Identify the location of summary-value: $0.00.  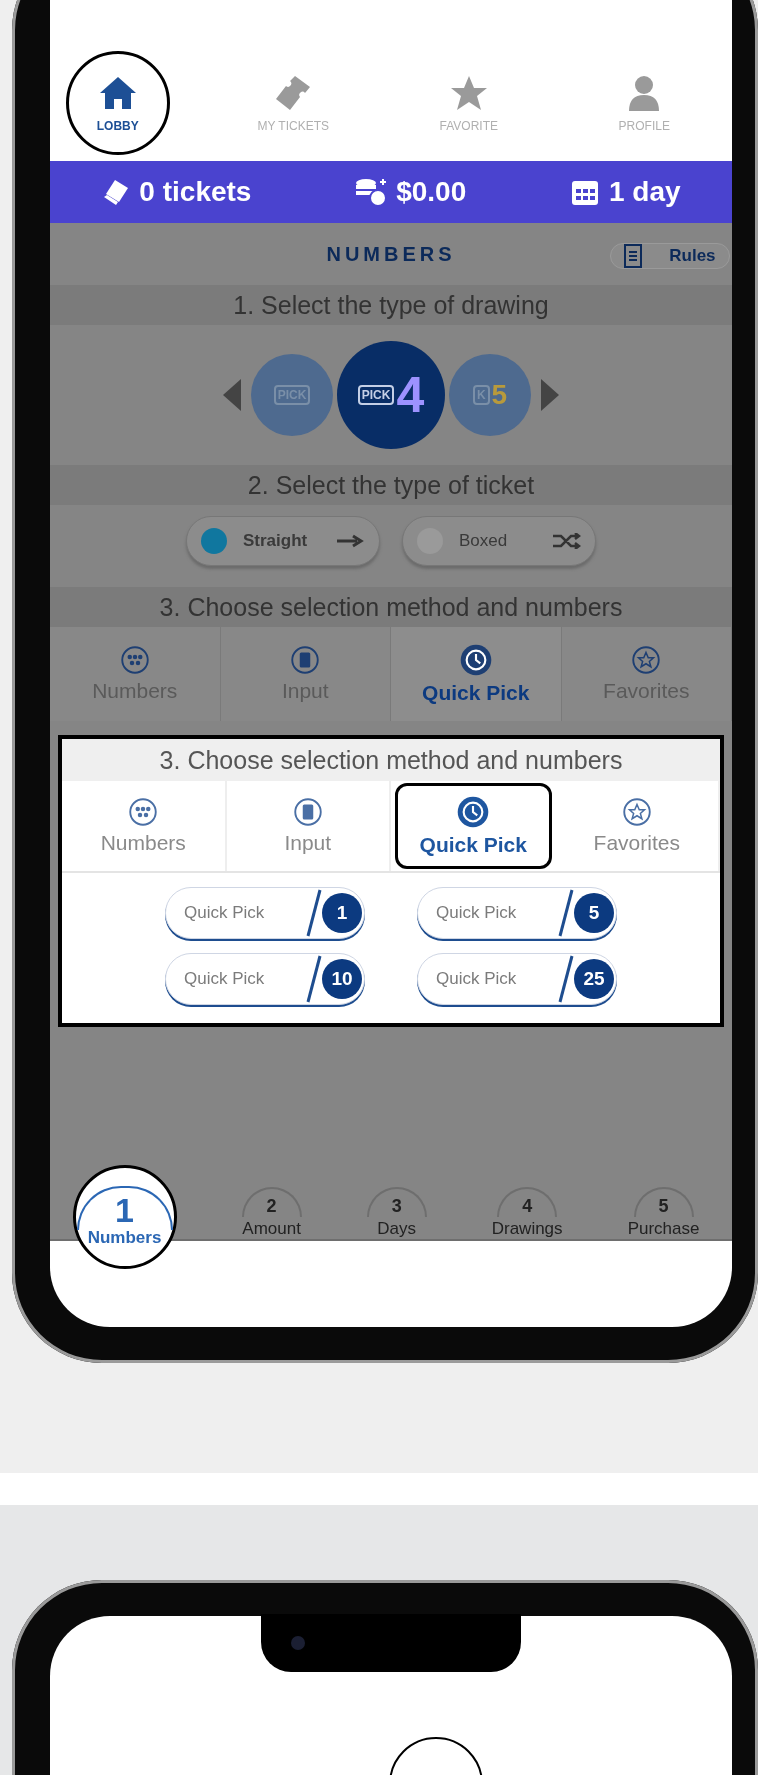
(431, 192).